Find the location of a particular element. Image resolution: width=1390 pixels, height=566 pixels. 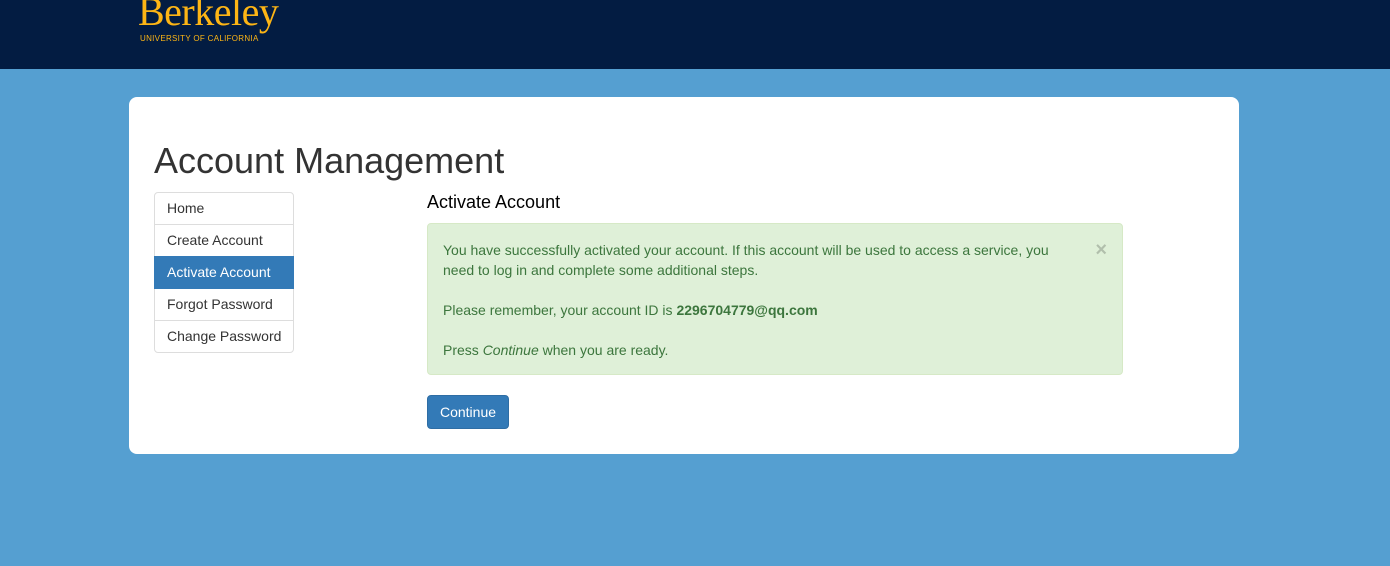

continue-button: Continue is located at coordinates (468, 412).